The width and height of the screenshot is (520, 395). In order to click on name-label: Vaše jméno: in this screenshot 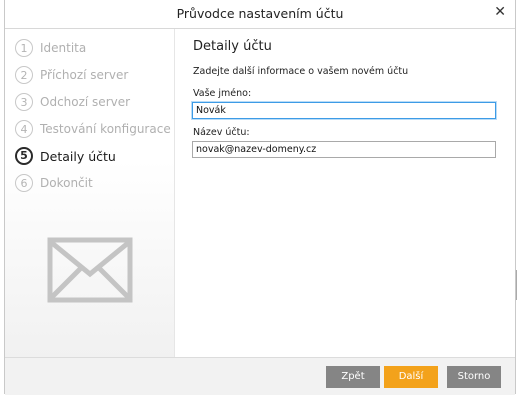, I will do `click(222, 93)`.